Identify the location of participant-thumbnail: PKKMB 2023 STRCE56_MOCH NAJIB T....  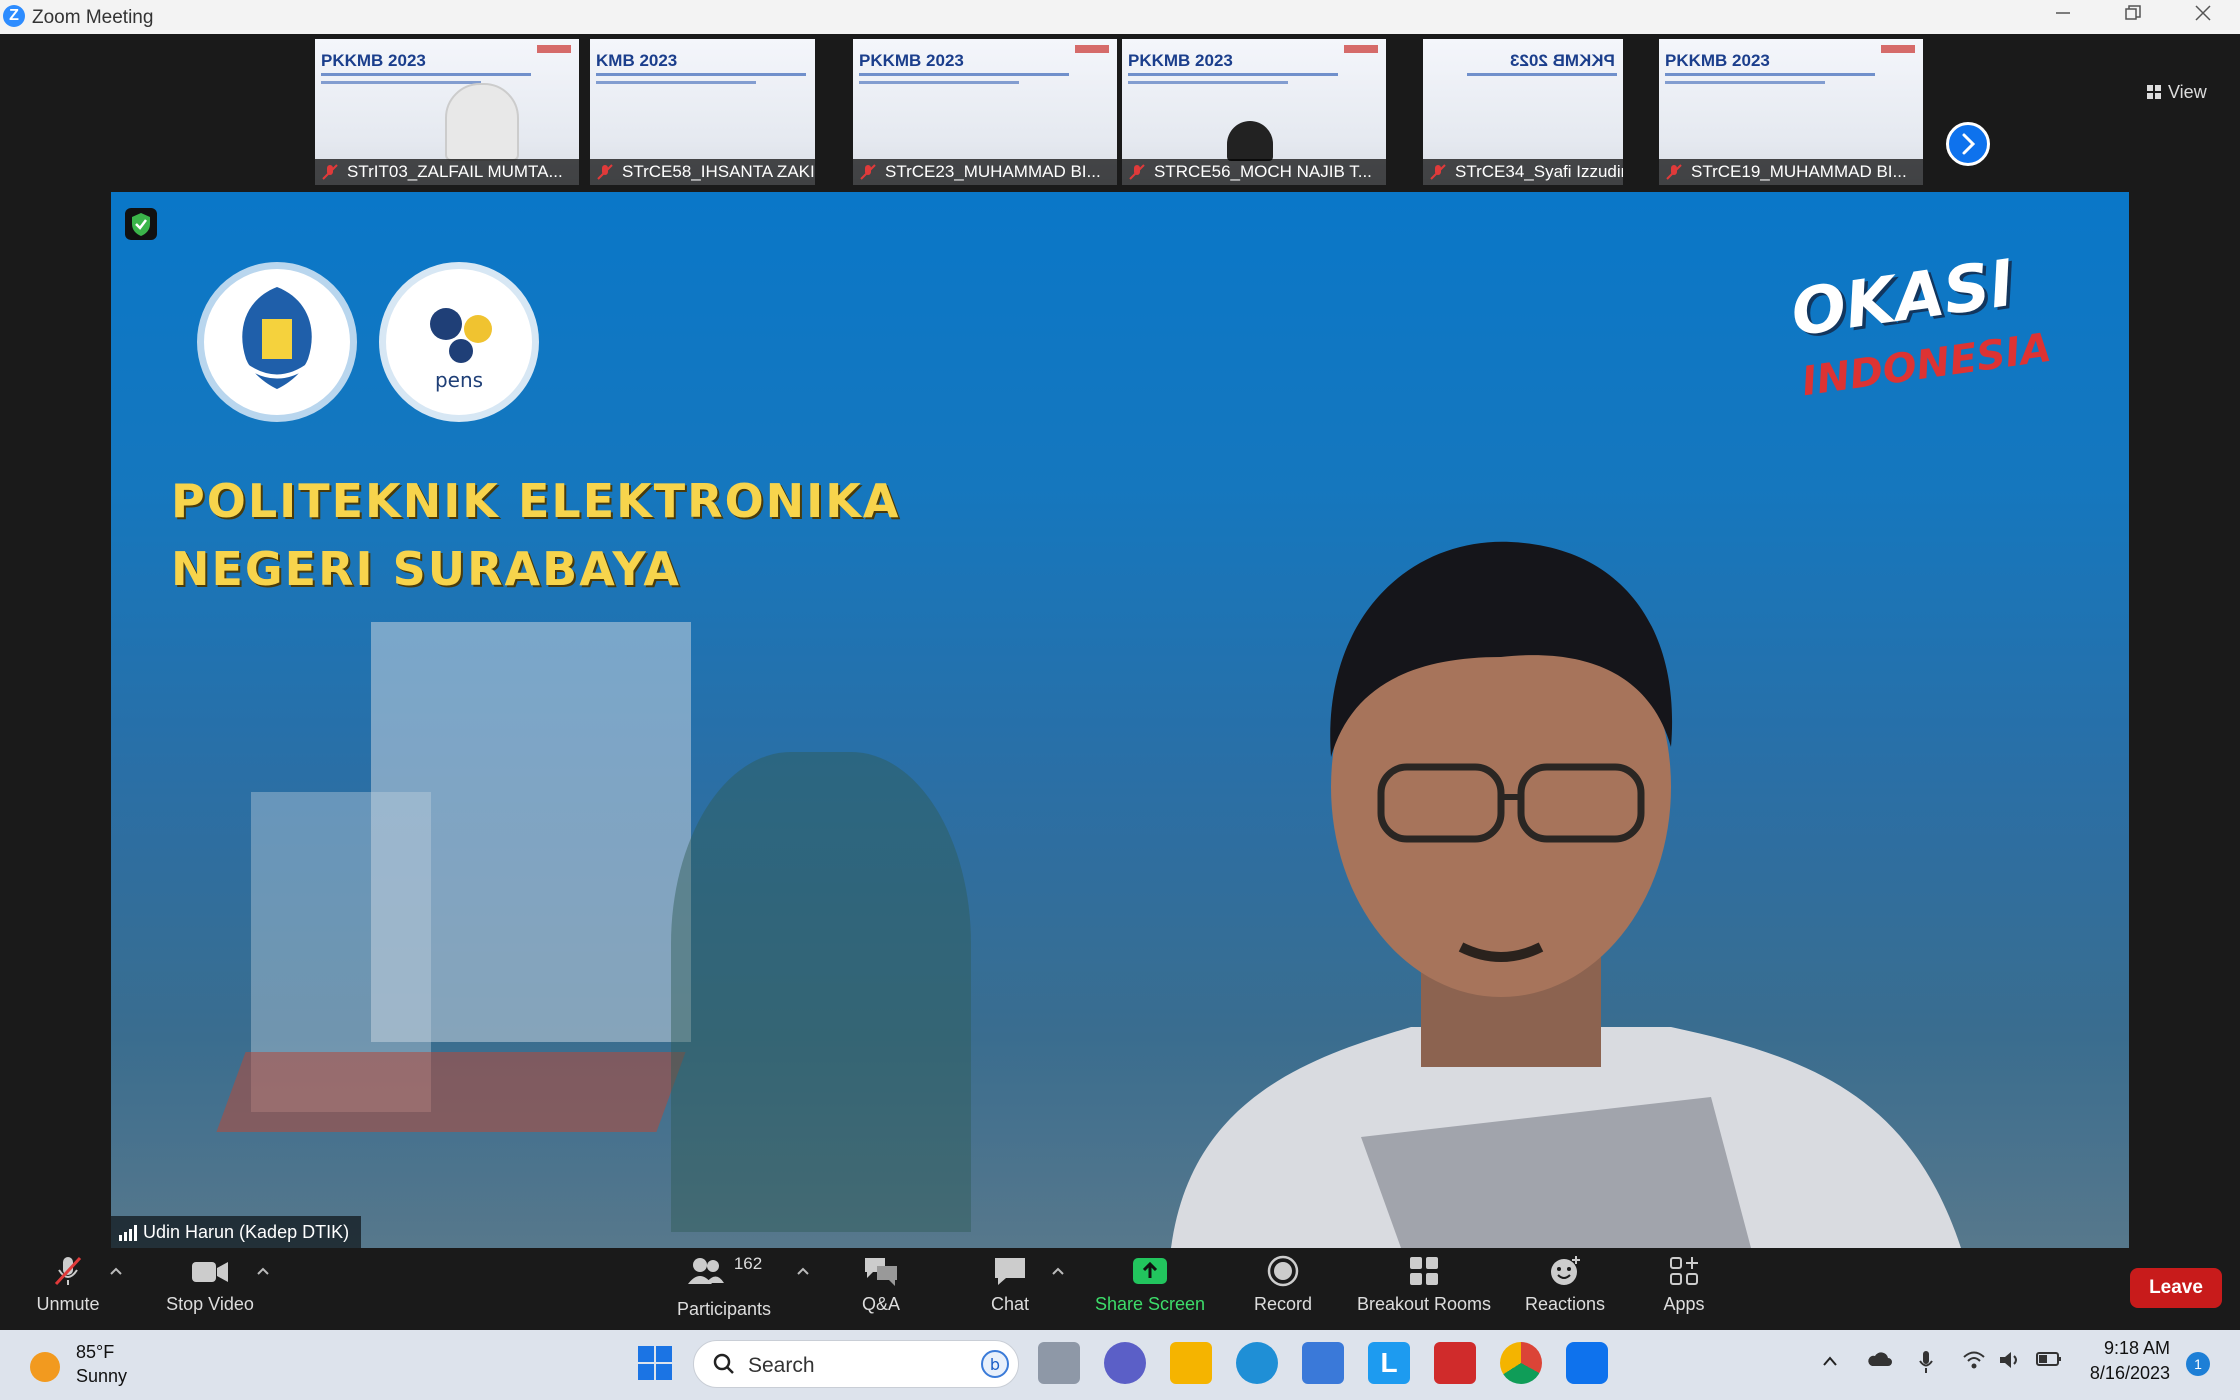
(1254, 112).